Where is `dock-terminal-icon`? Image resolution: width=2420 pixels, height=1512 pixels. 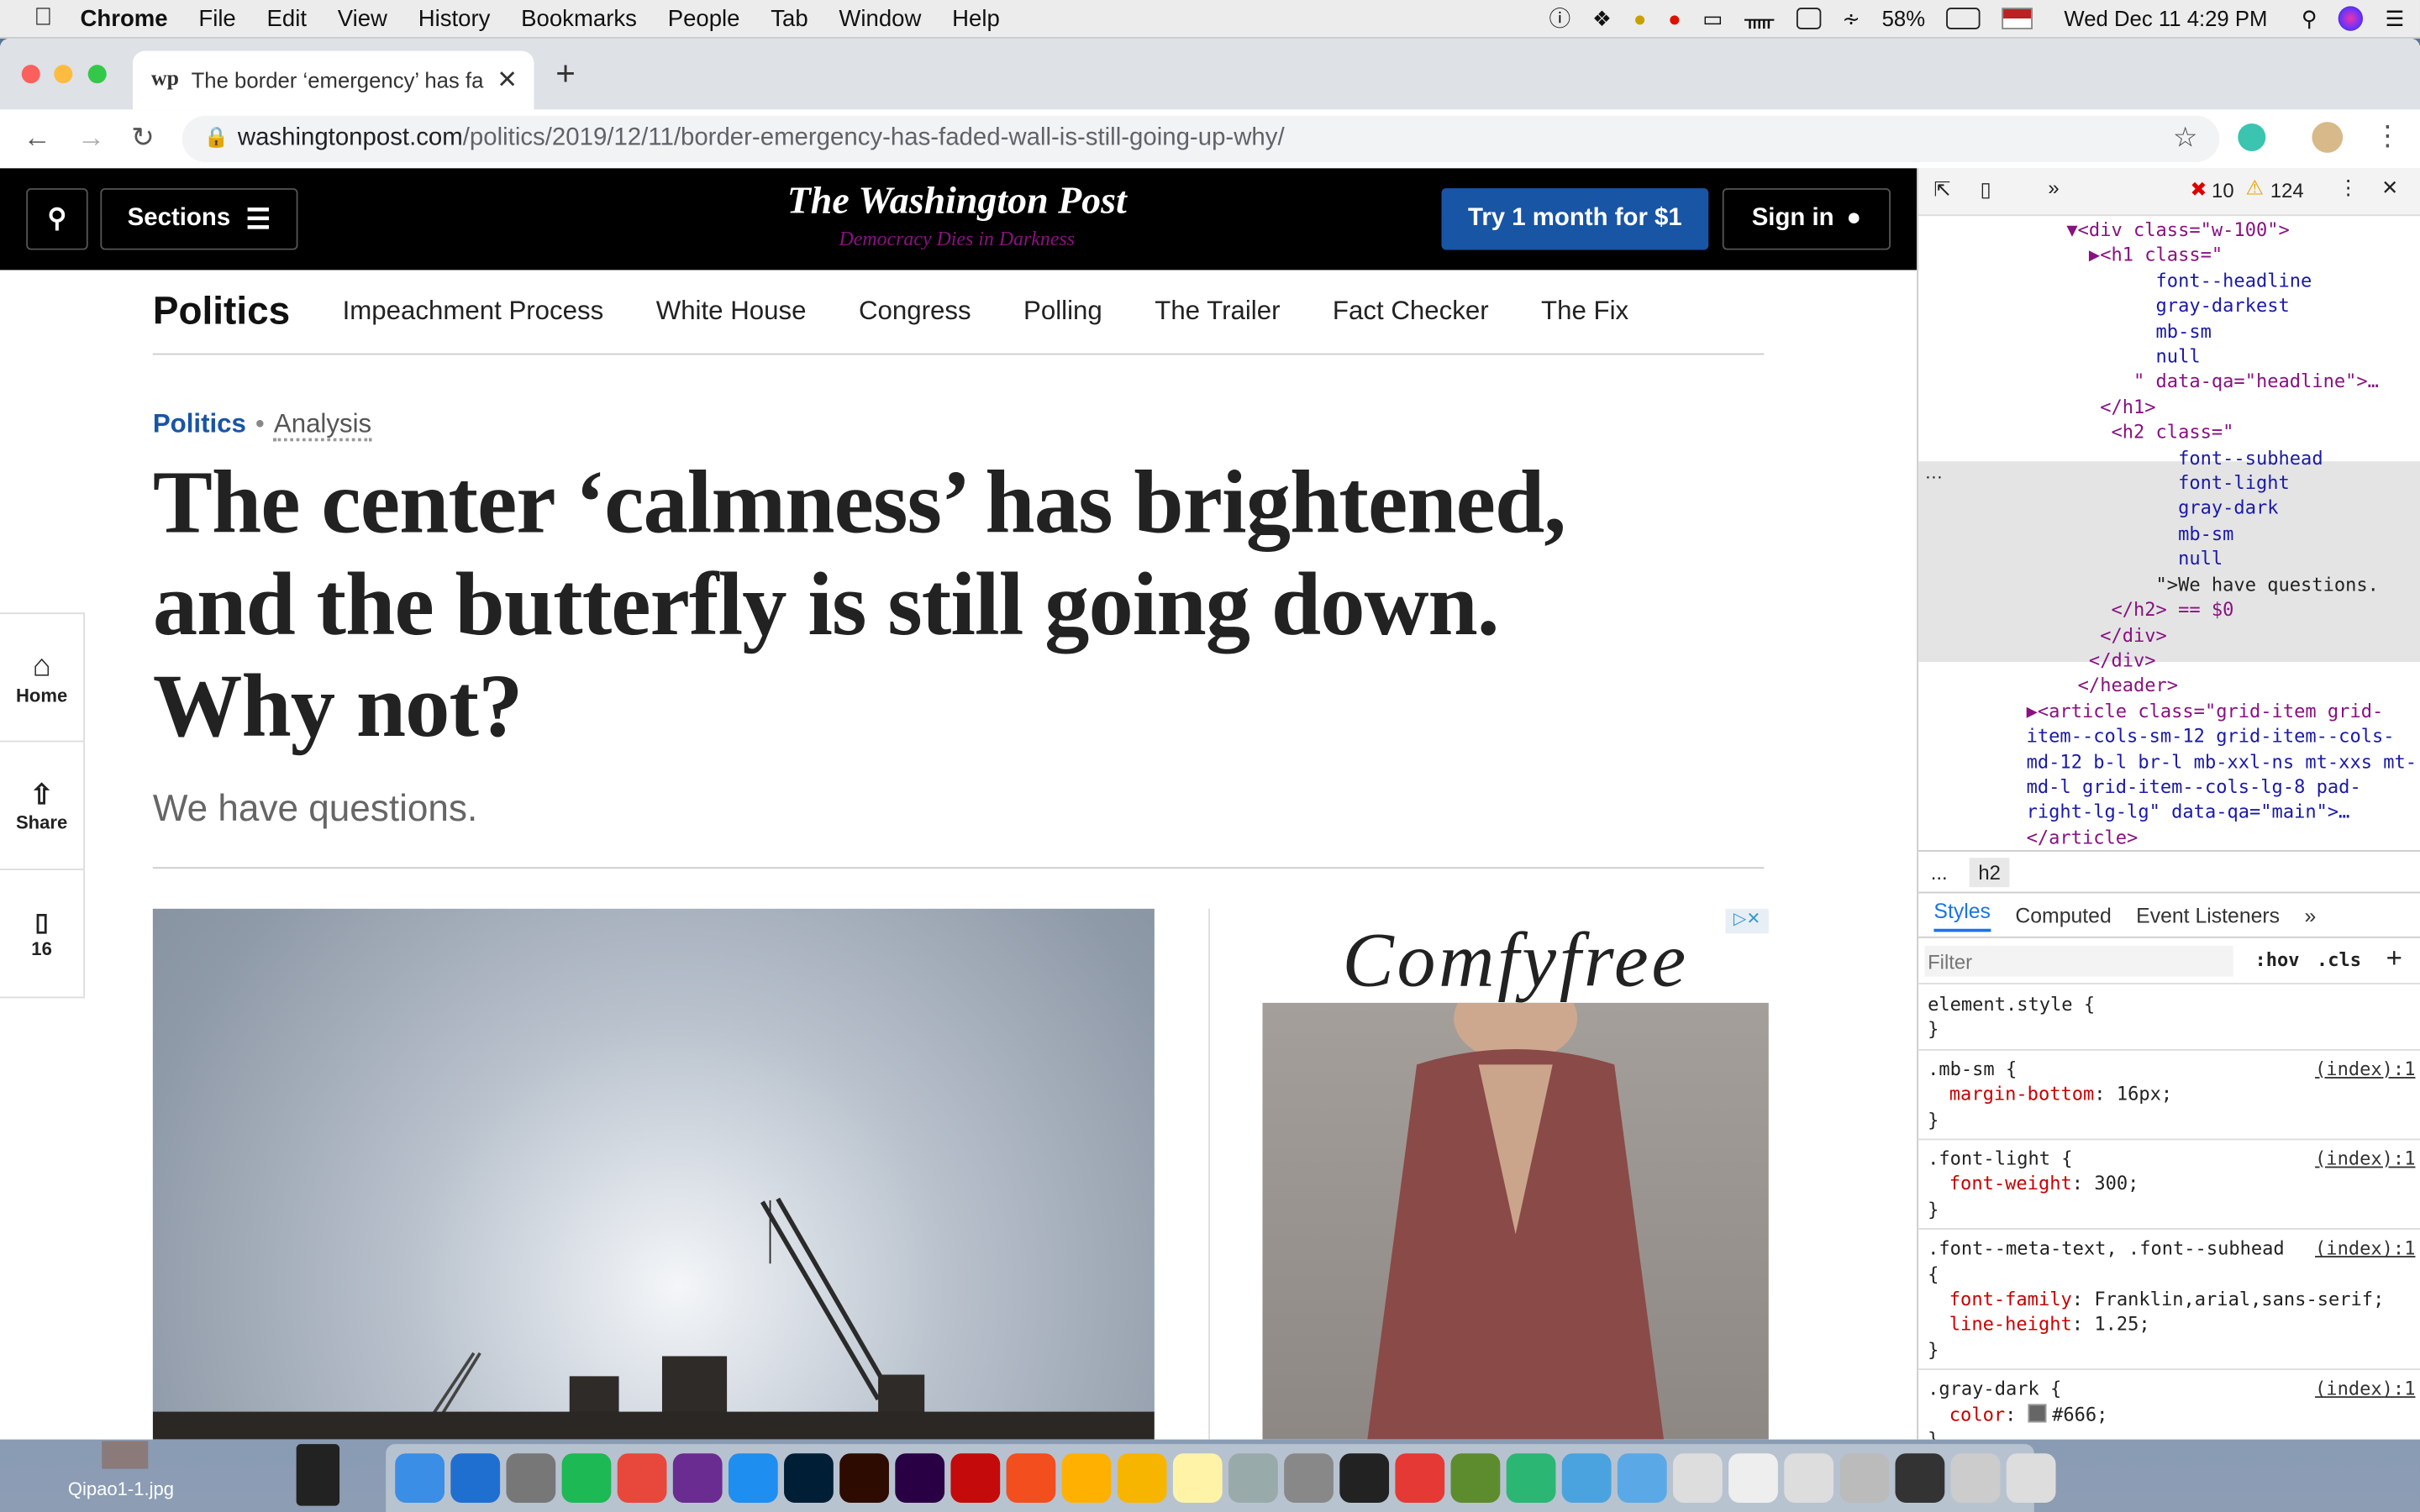
dock-terminal-icon is located at coordinates (1364, 1478).